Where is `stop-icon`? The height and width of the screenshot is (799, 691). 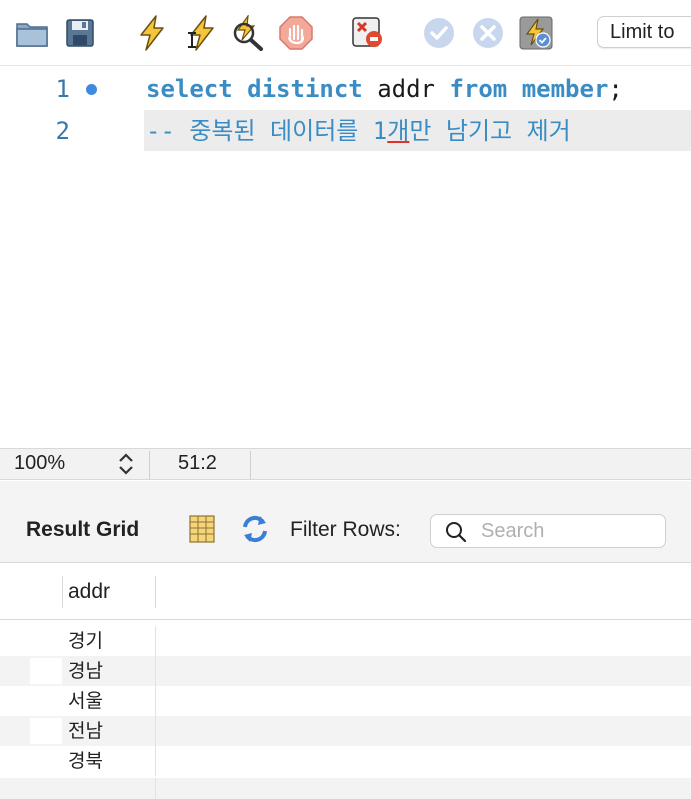
stop-icon is located at coordinates (296, 33).